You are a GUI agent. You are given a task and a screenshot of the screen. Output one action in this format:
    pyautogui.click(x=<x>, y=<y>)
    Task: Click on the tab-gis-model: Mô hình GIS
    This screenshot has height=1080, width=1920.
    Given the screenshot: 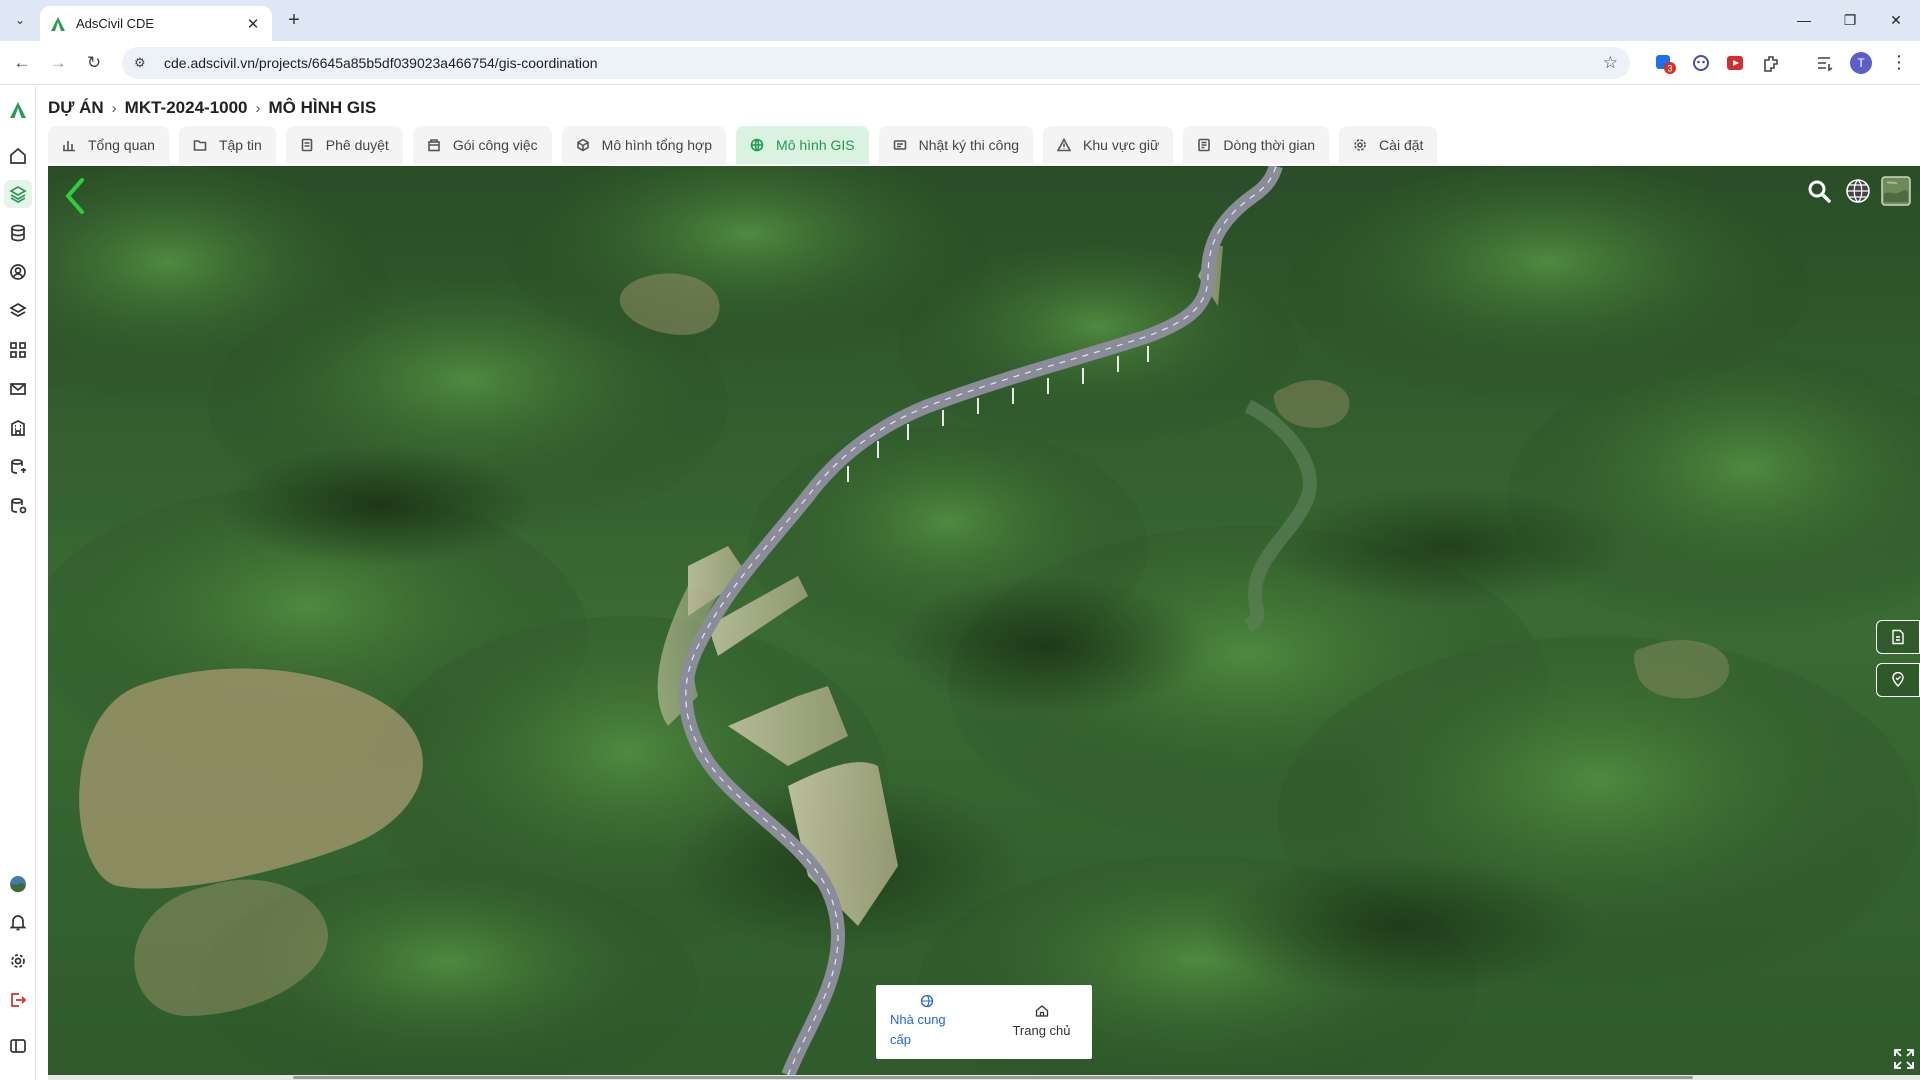 What is the action you would take?
    pyautogui.click(x=802, y=145)
    